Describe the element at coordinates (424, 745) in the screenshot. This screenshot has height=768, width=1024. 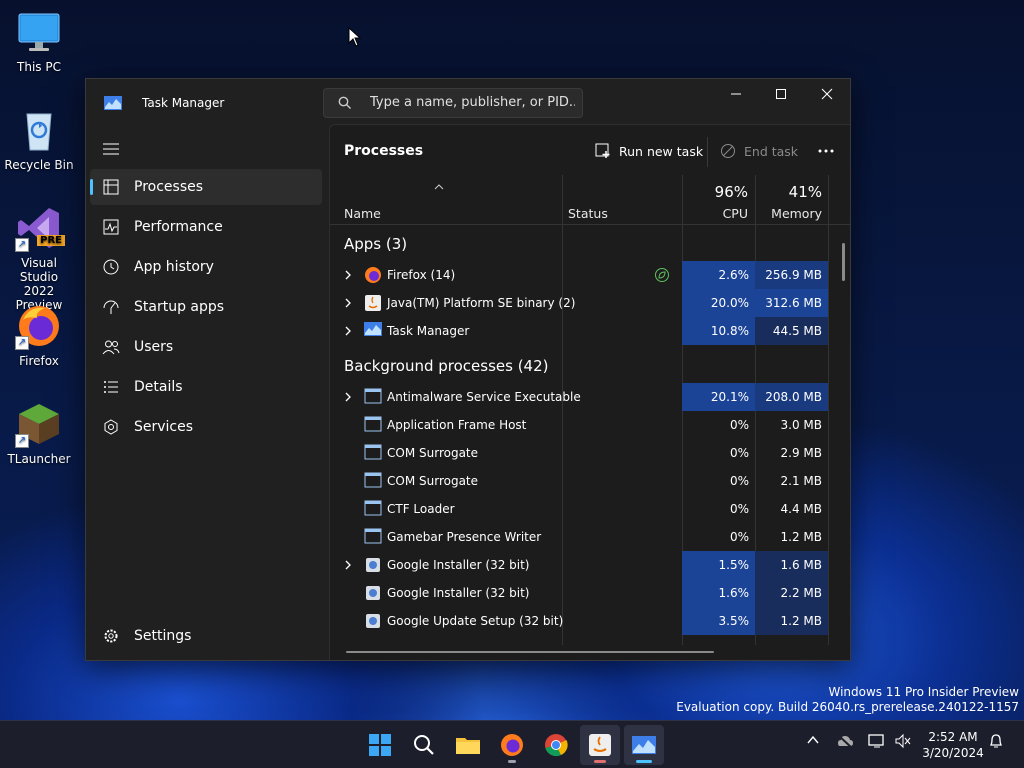
I see `taskbar-search-button` at that location.